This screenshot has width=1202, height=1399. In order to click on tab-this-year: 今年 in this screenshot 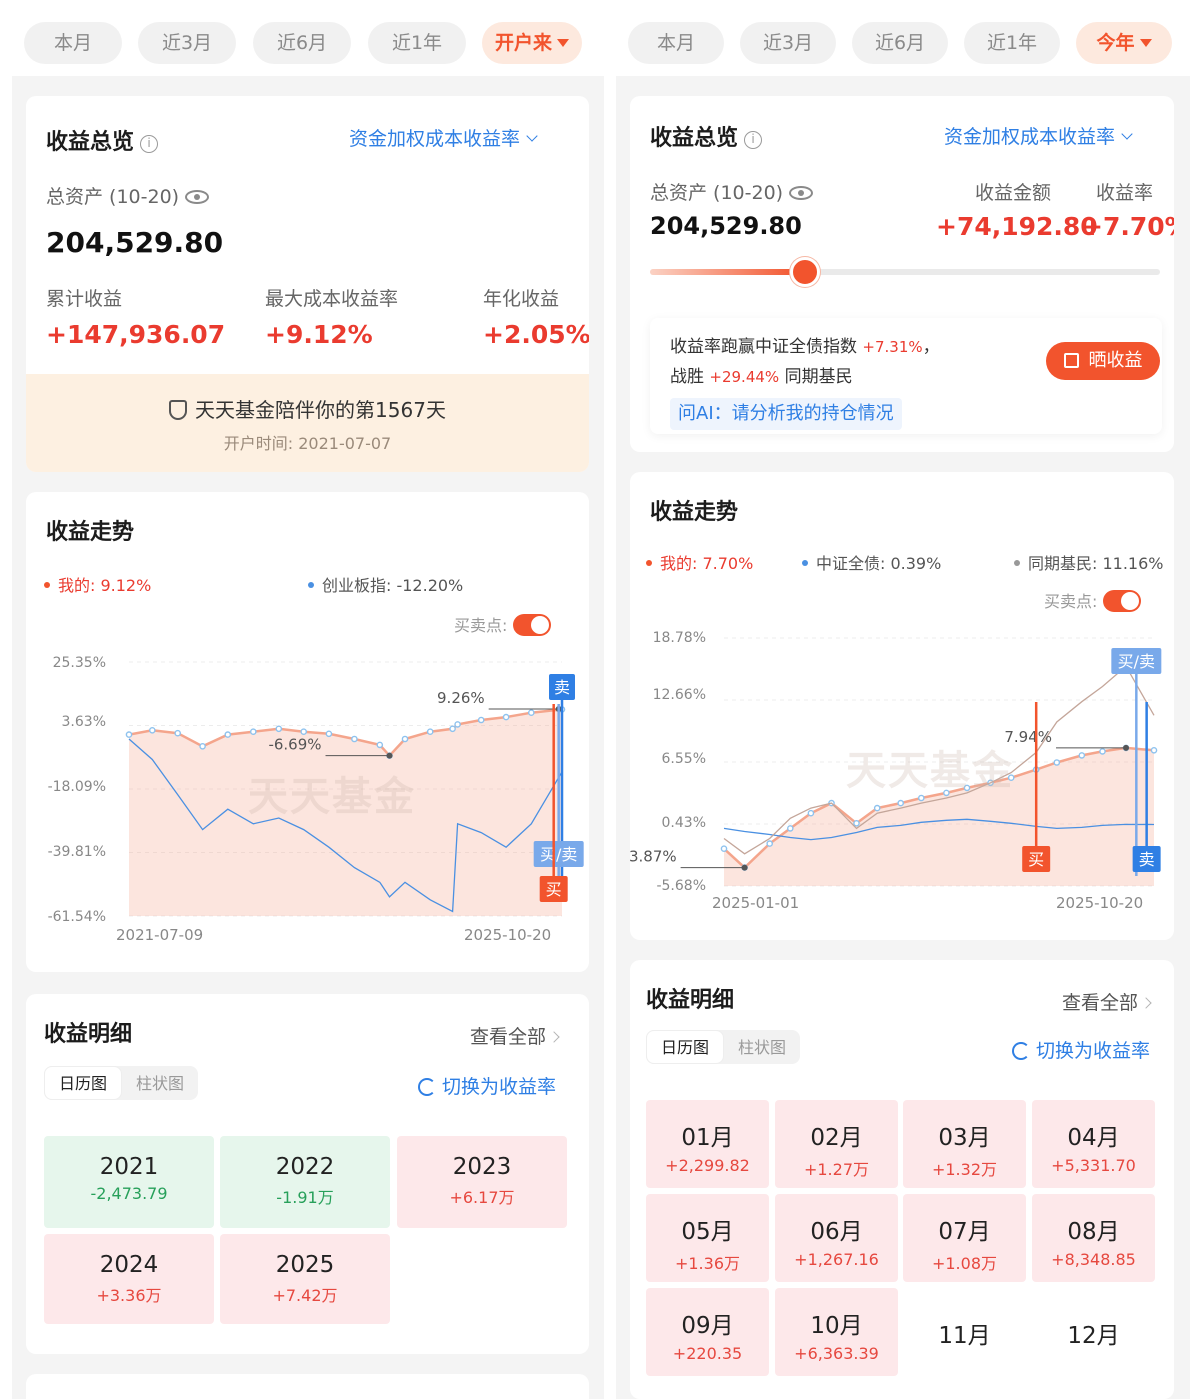, I will do `click(1124, 43)`.